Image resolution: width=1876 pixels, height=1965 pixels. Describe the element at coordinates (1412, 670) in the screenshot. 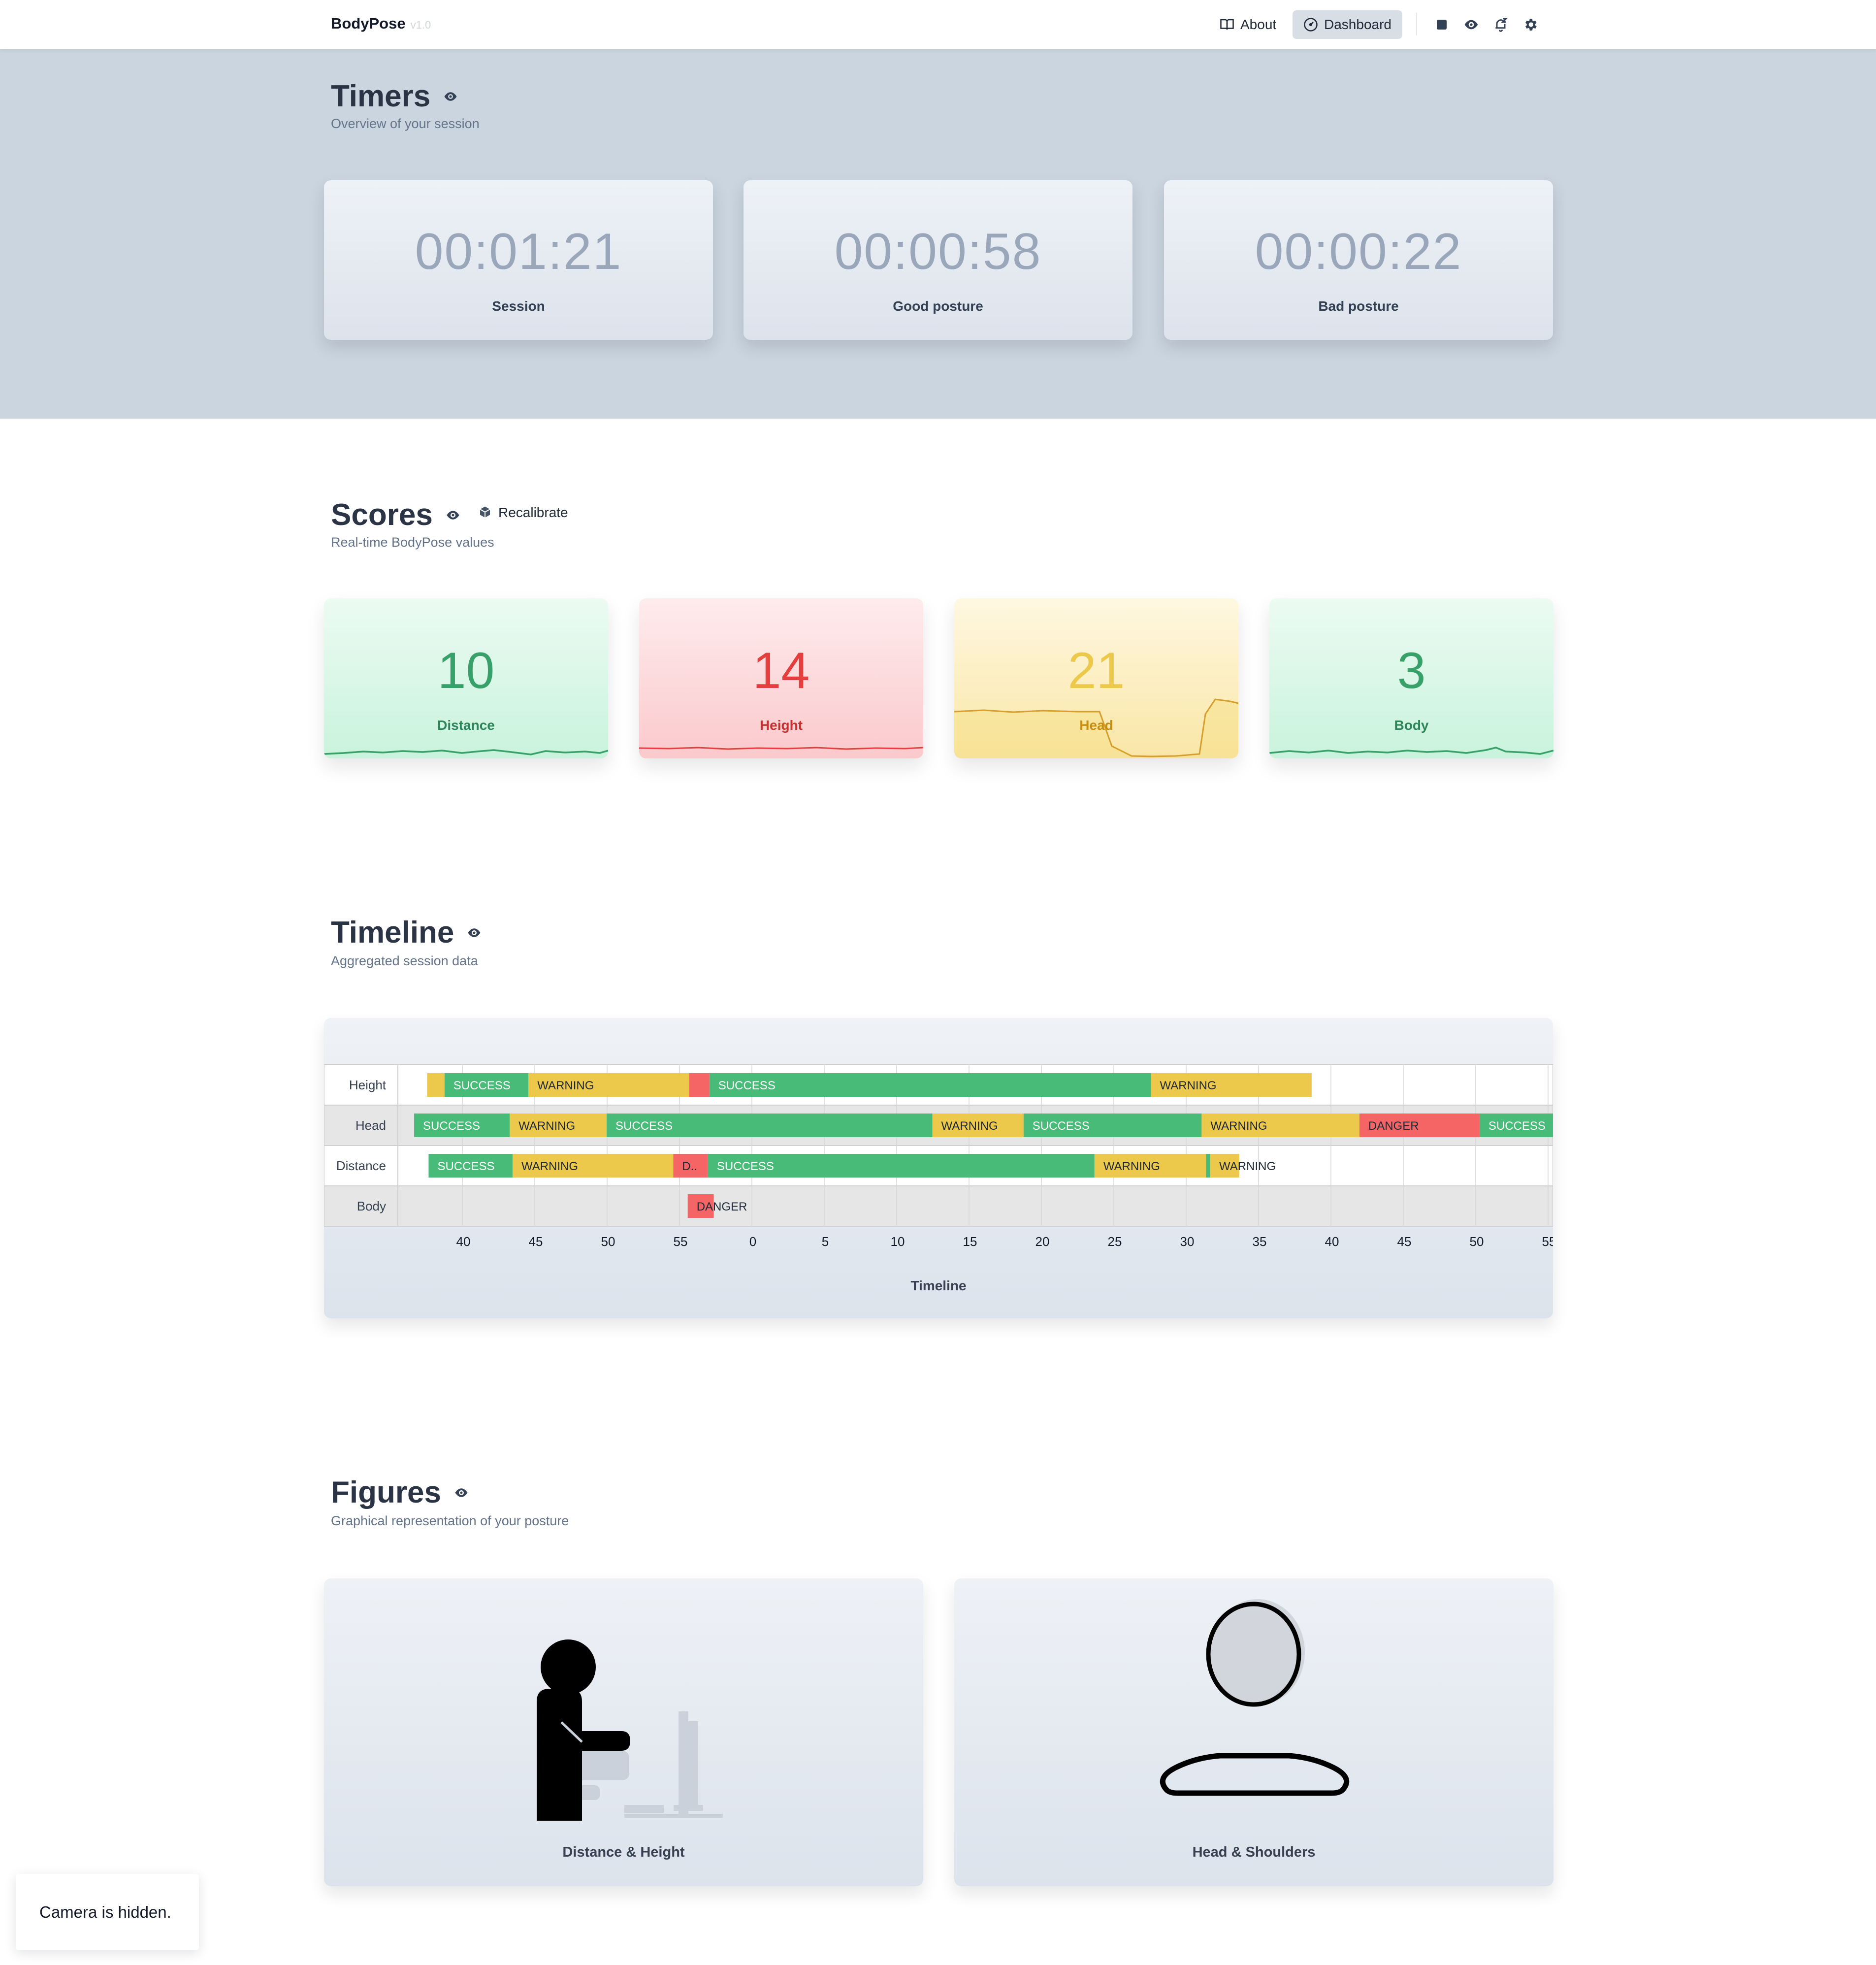

I see `score-value: 3` at that location.